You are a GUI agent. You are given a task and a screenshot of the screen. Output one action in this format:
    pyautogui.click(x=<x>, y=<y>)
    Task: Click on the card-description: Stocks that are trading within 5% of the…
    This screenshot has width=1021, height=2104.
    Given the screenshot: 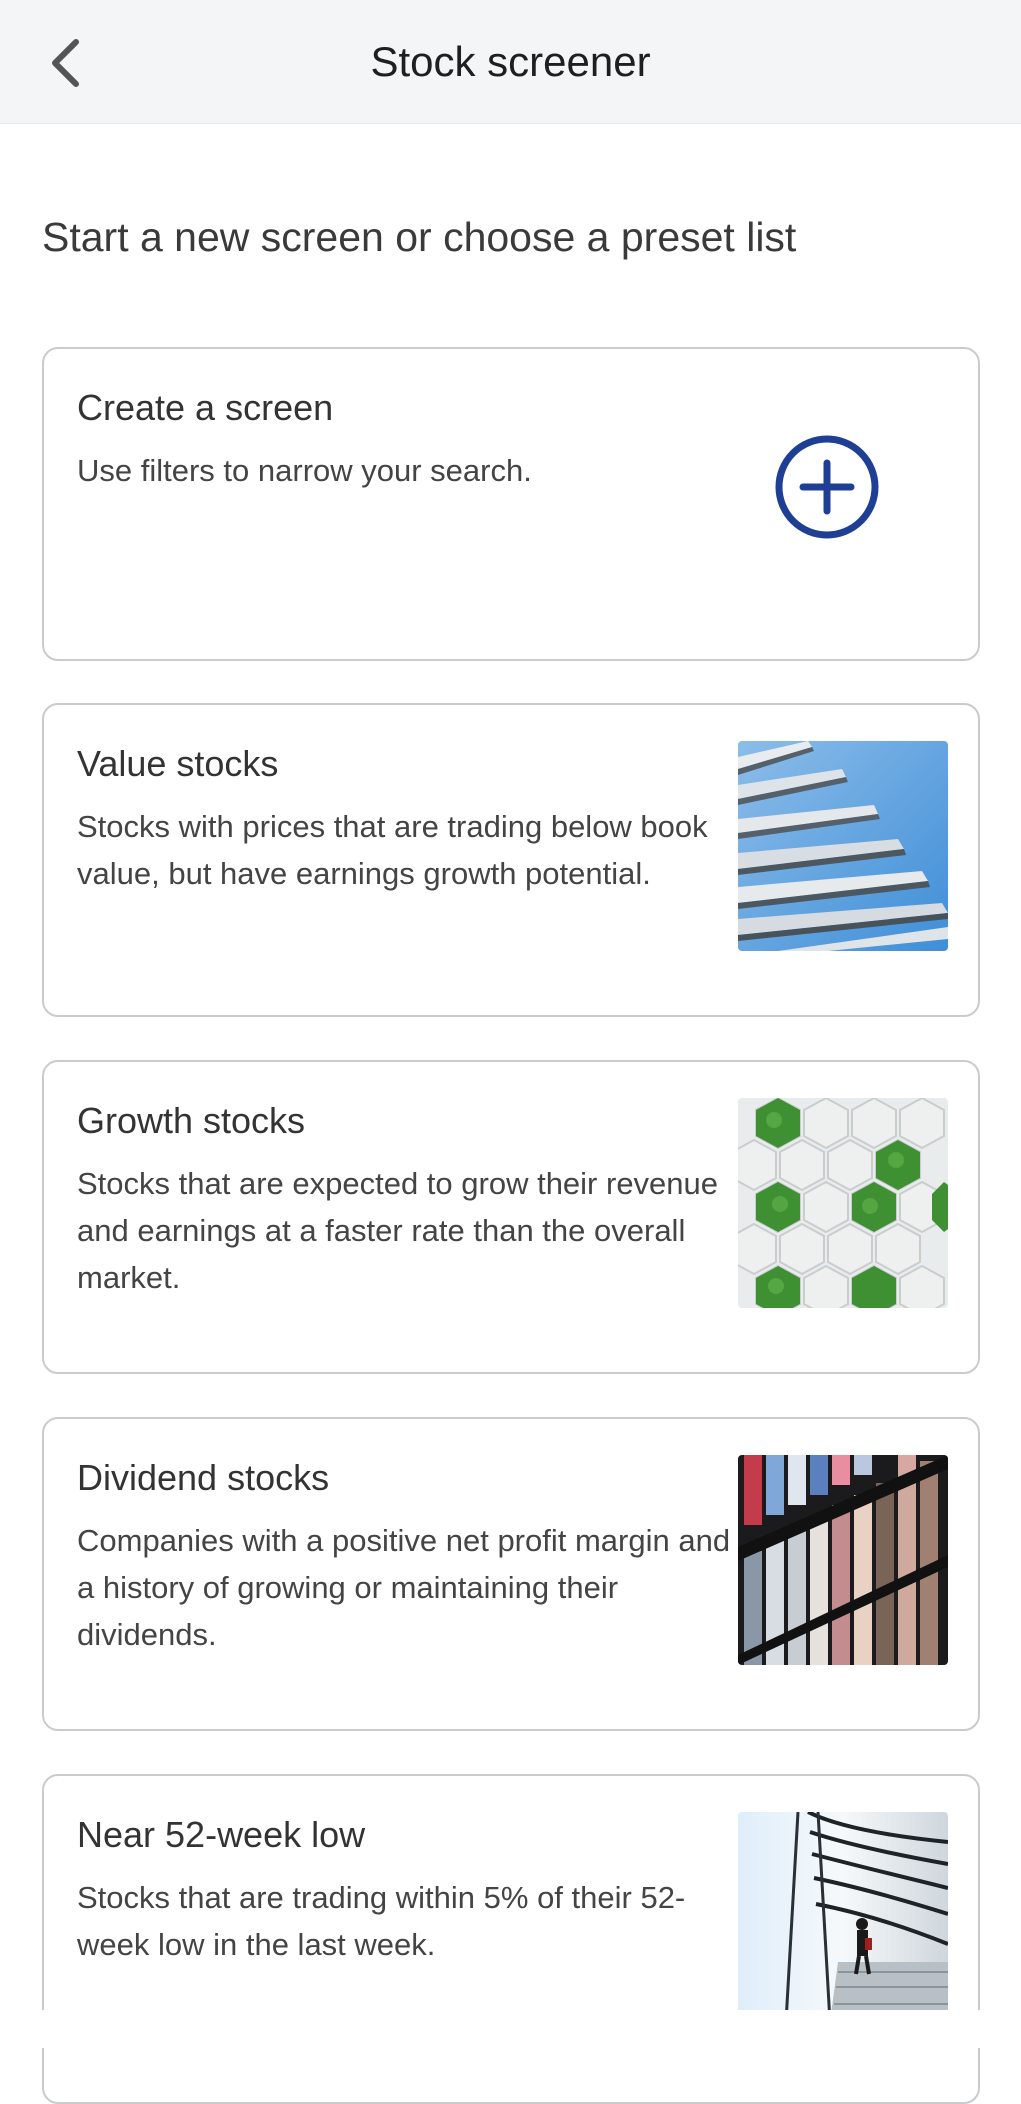 What is the action you would take?
    pyautogui.click(x=381, y=1921)
    